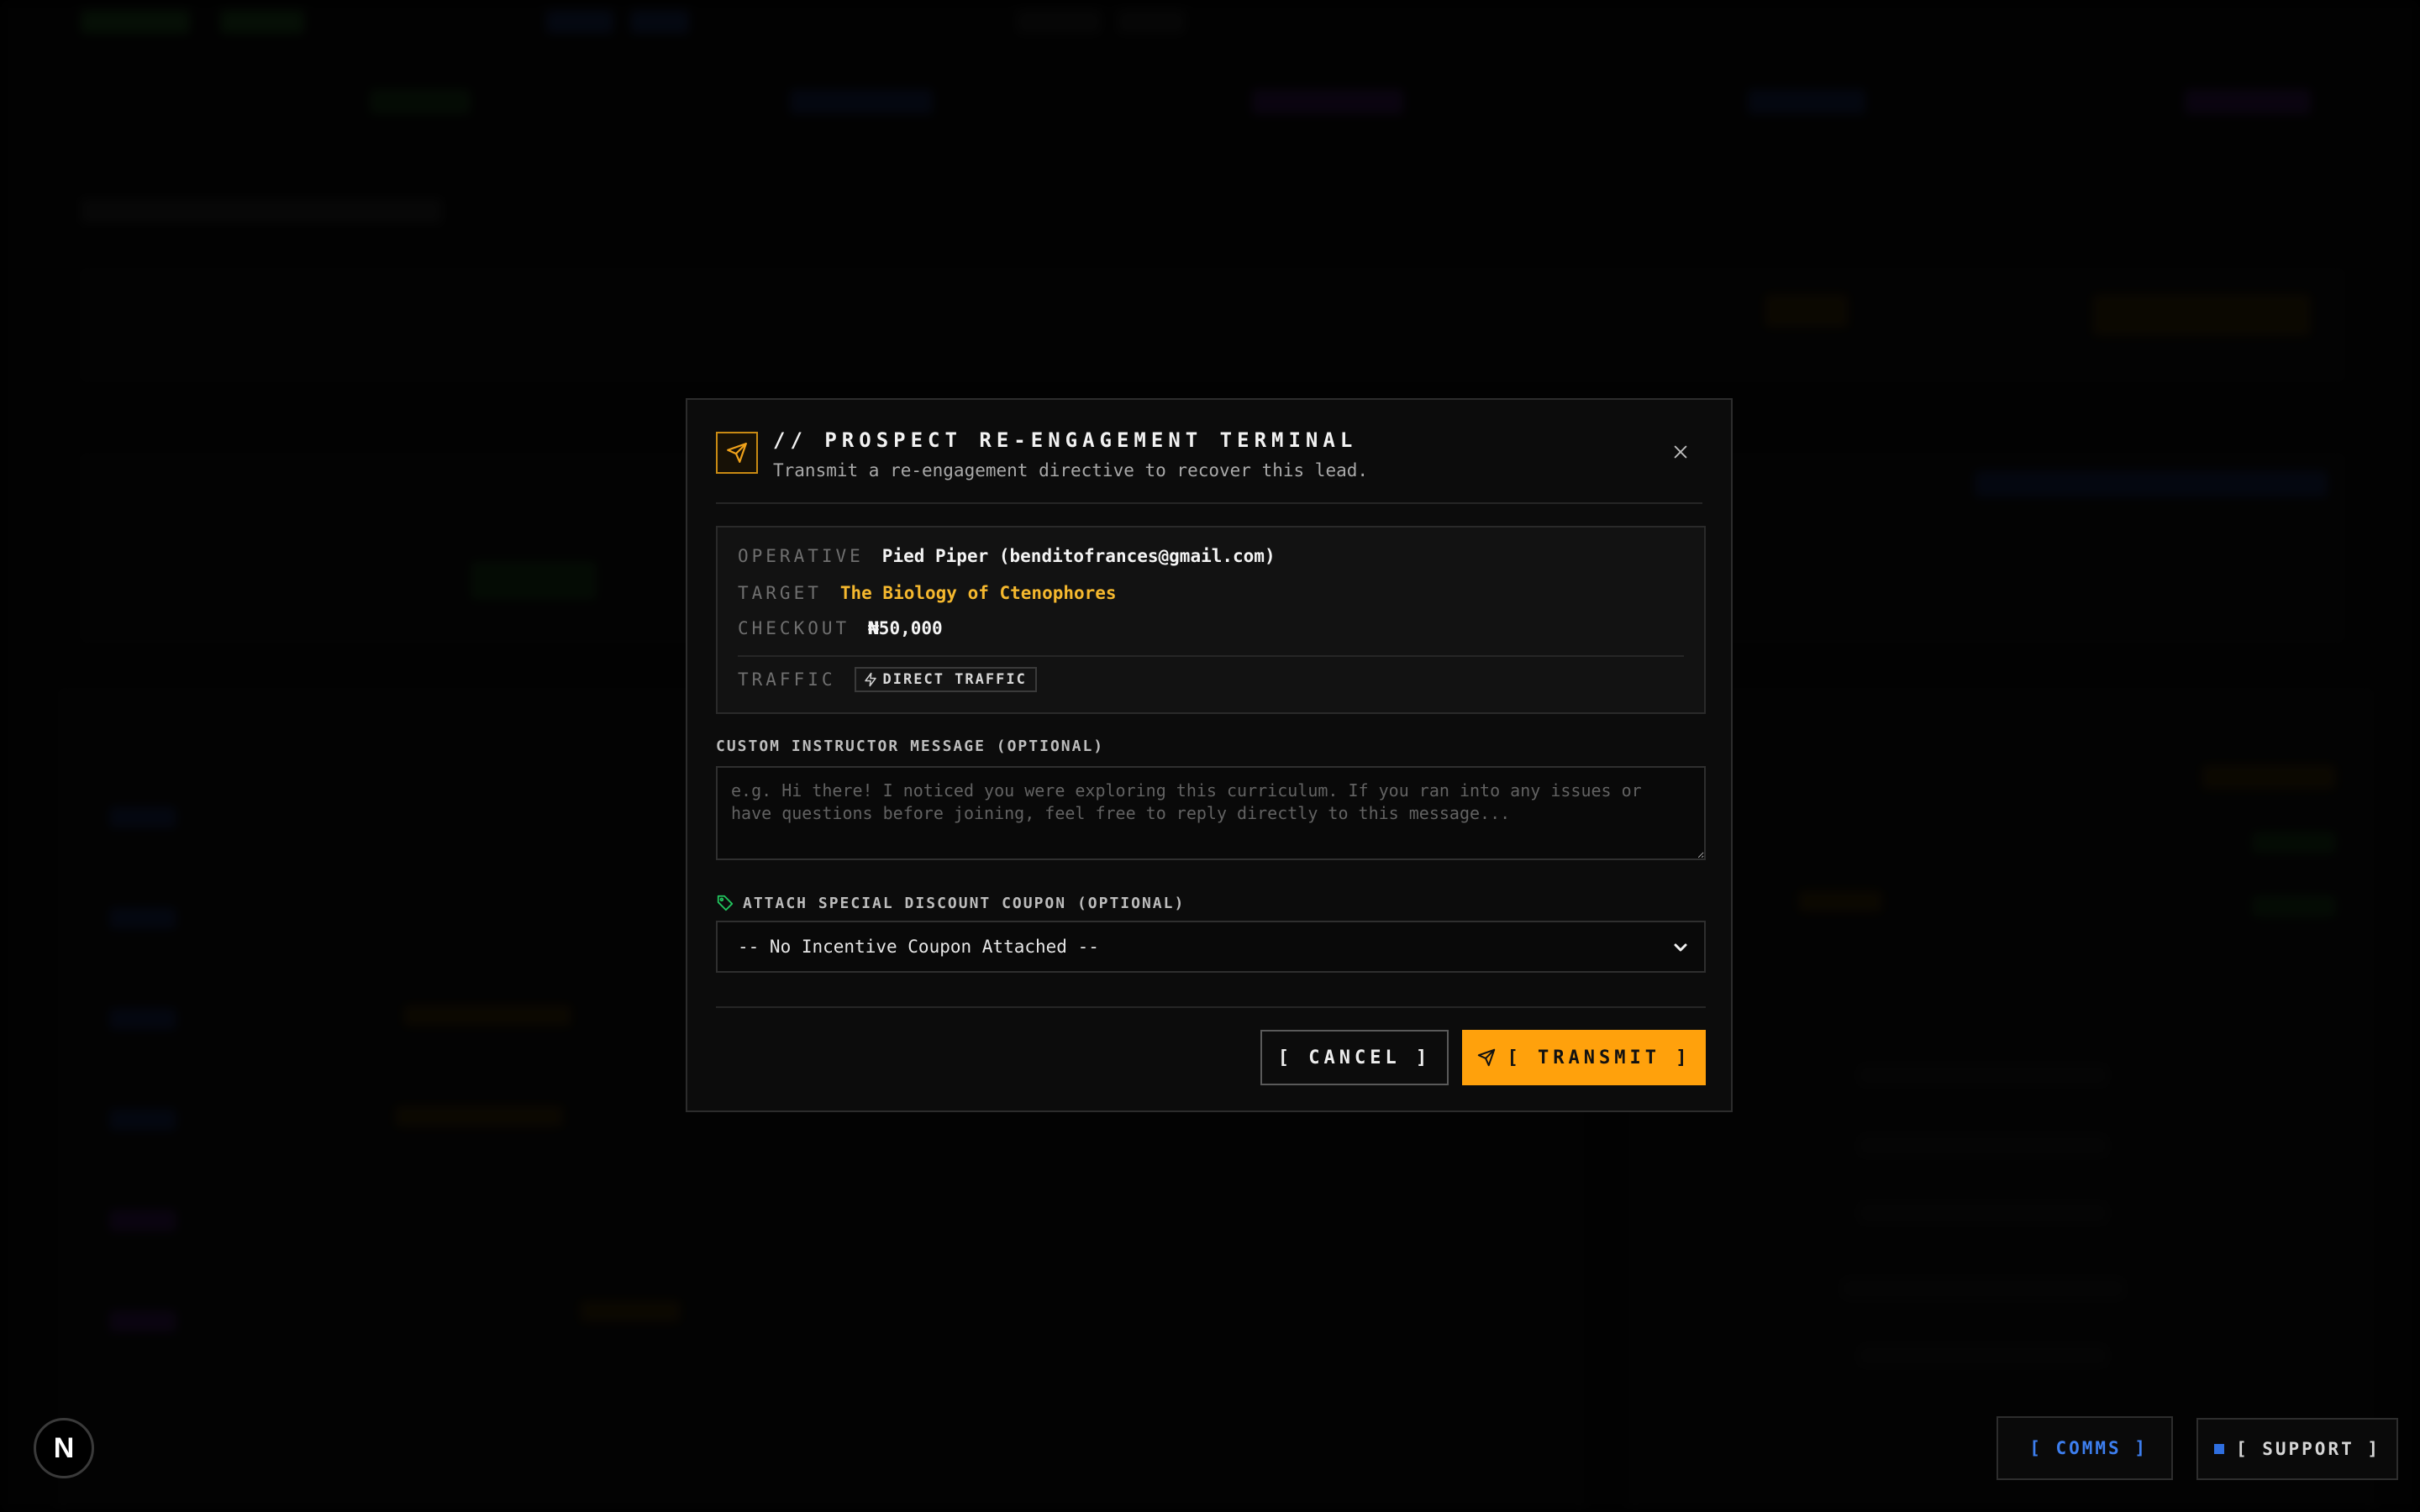 The height and width of the screenshot is (1512, 2420). I want to click on traffic-label: TRAFFIC, so click(787, 679).